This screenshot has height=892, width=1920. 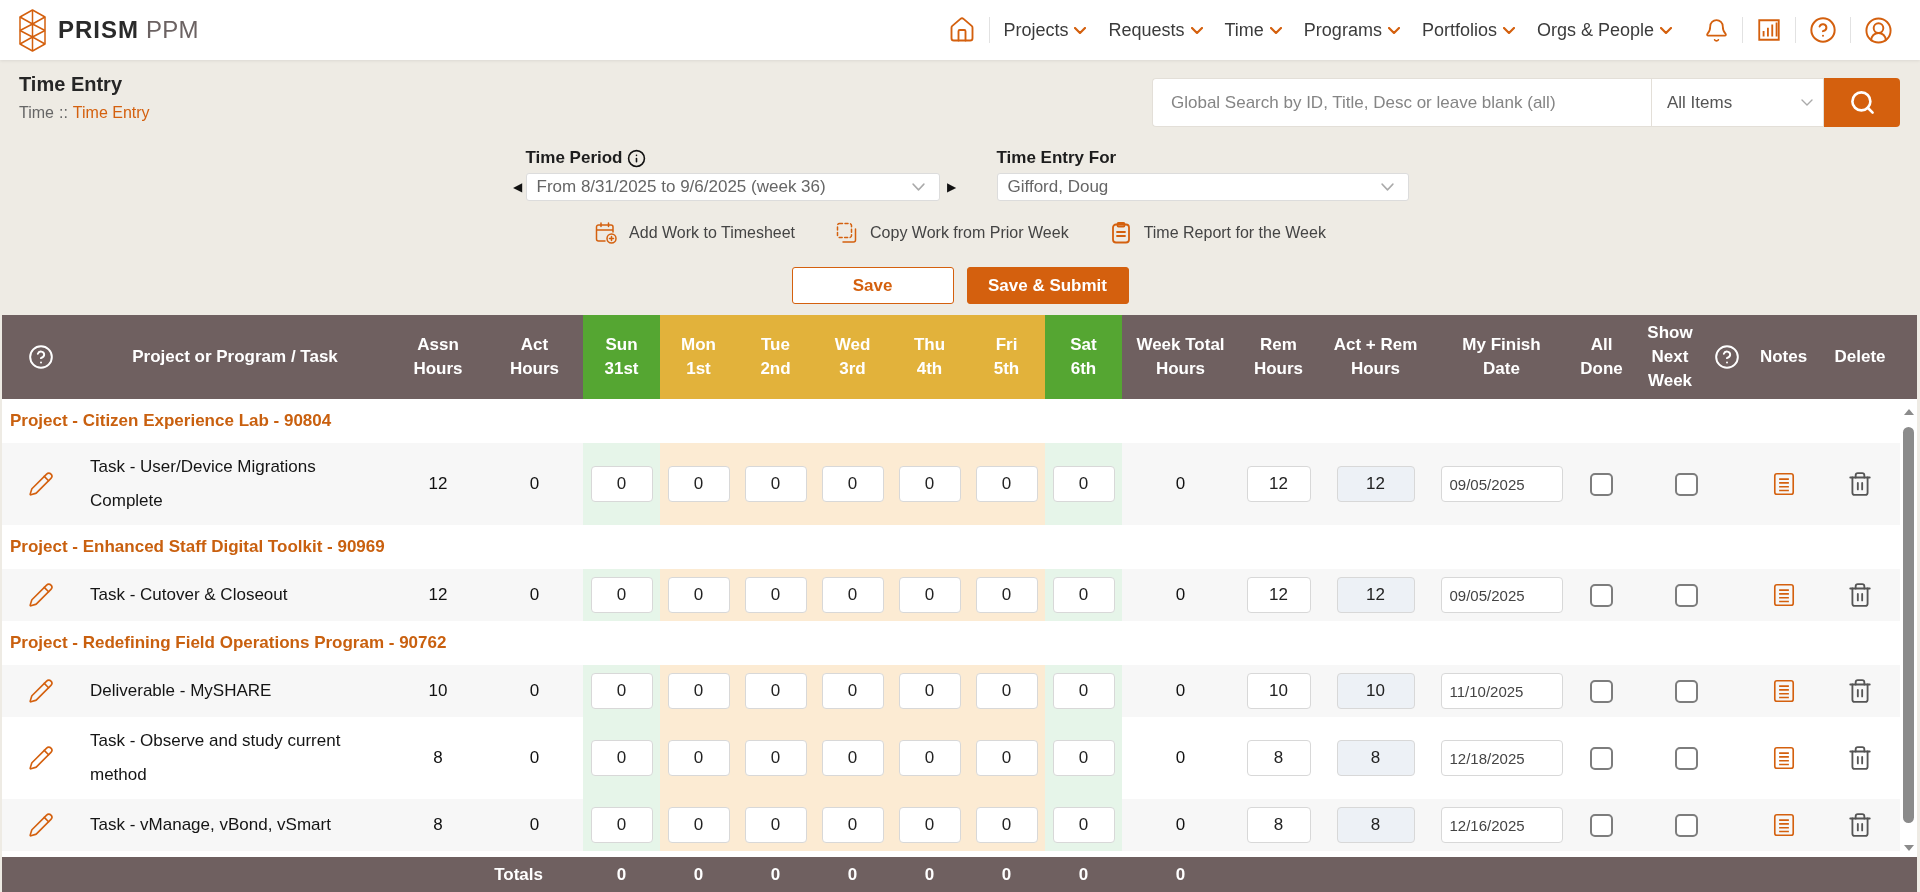 I want to click on nav-menu: Programs, so click(x=1351, y=30).